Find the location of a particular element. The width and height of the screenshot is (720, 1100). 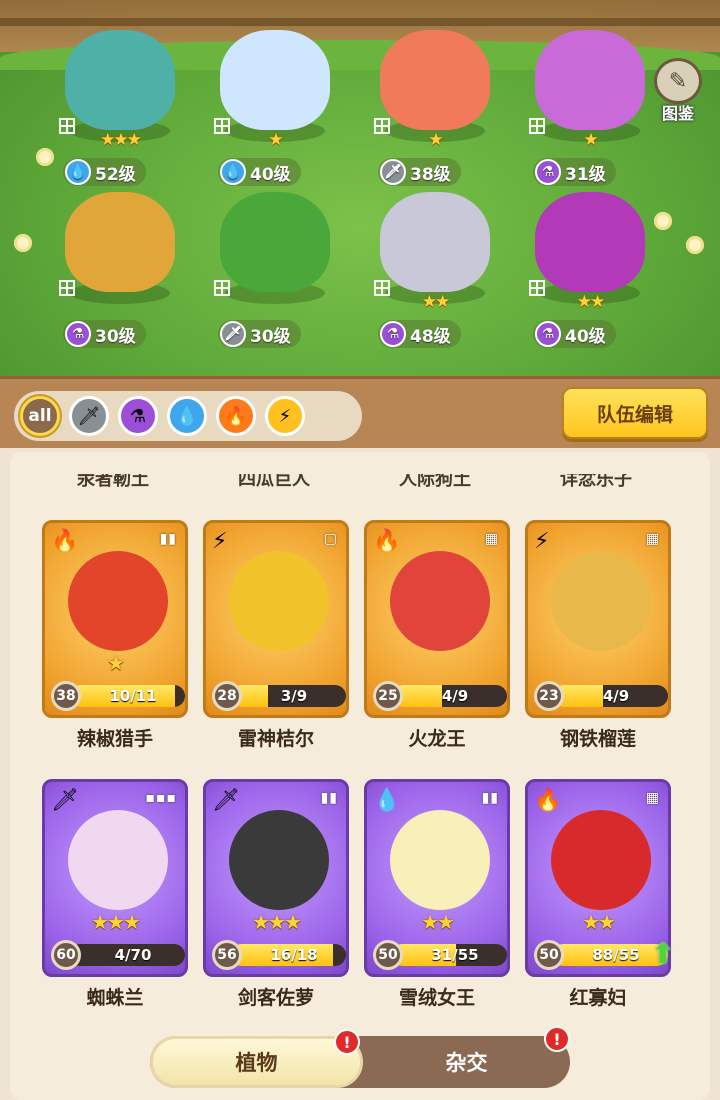

upgrade-arrow-icon: ⬆ is located at coordinates (663, 954).